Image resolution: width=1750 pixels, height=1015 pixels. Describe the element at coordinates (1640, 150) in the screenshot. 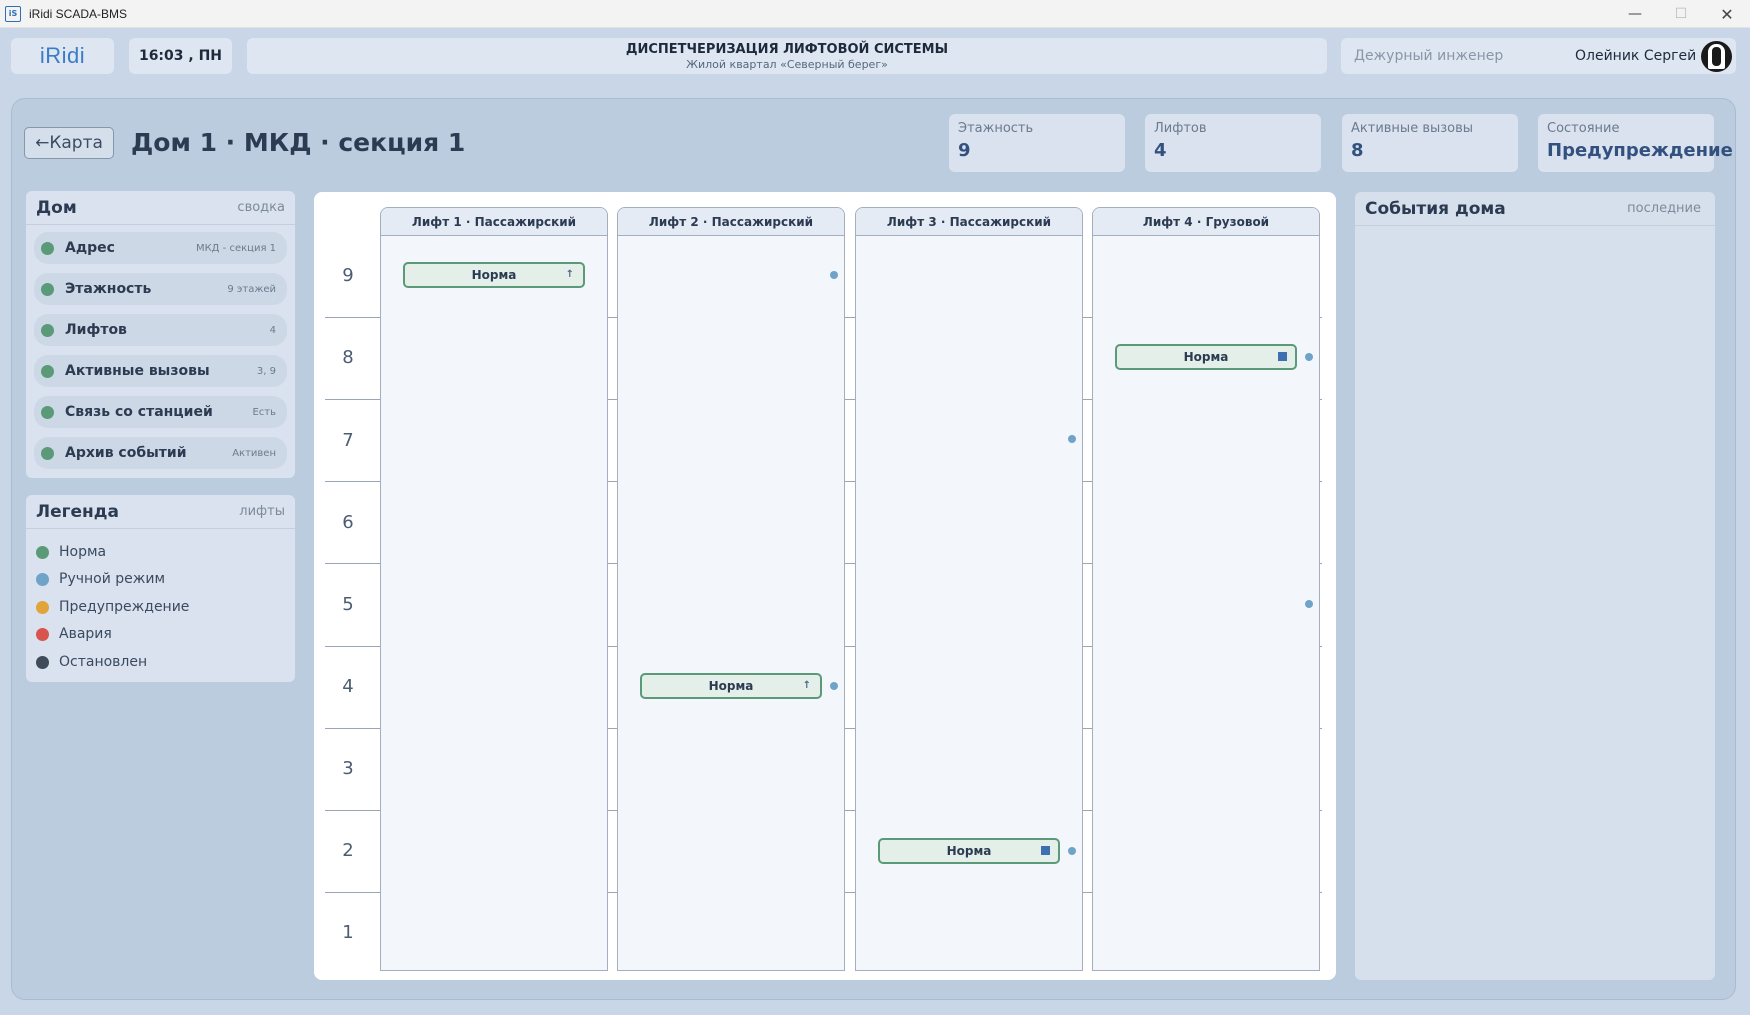

I see `stat-value: Предупреждение` at that location.